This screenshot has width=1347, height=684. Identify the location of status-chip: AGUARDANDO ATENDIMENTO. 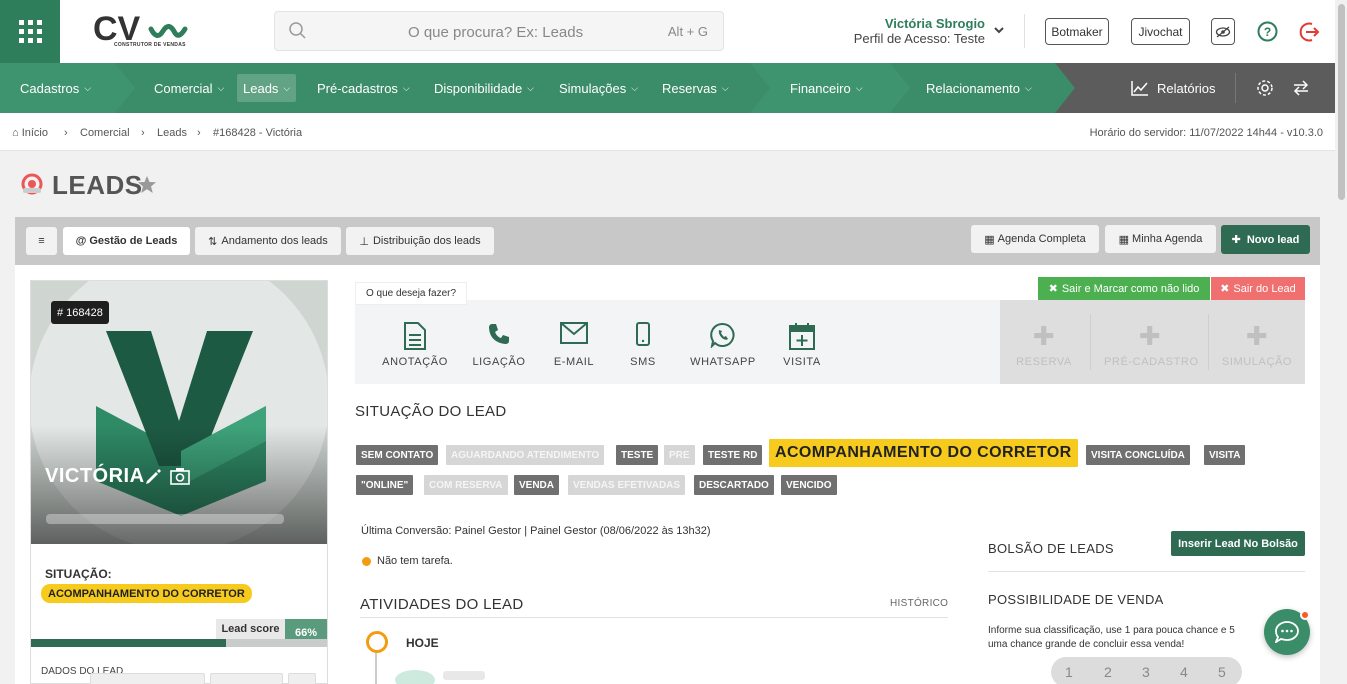
(525, 455).